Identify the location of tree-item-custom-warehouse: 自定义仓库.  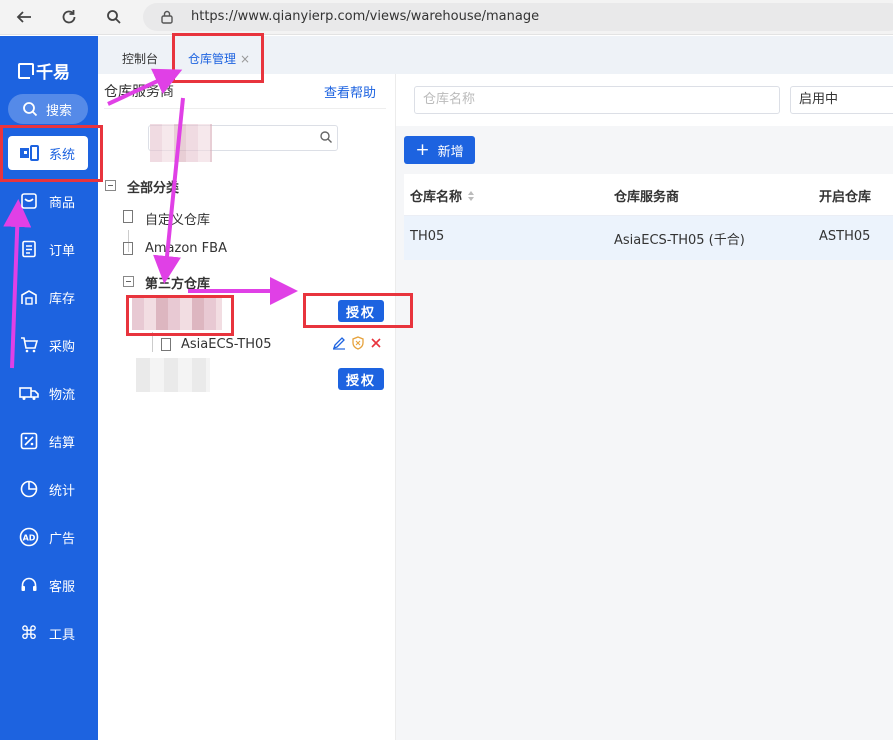
(177, 218).